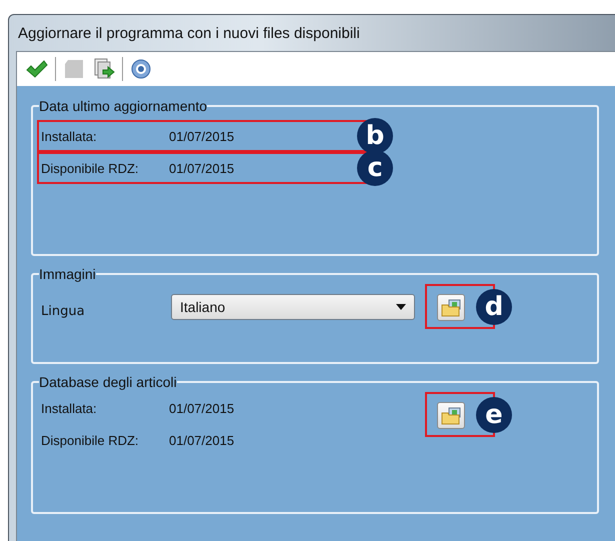 Image resolution: width=615 pixels, height=541 pixels. Describe the element at coordinates (67, 274) in the screenshot. I see `group-title: Immagini` at that location.